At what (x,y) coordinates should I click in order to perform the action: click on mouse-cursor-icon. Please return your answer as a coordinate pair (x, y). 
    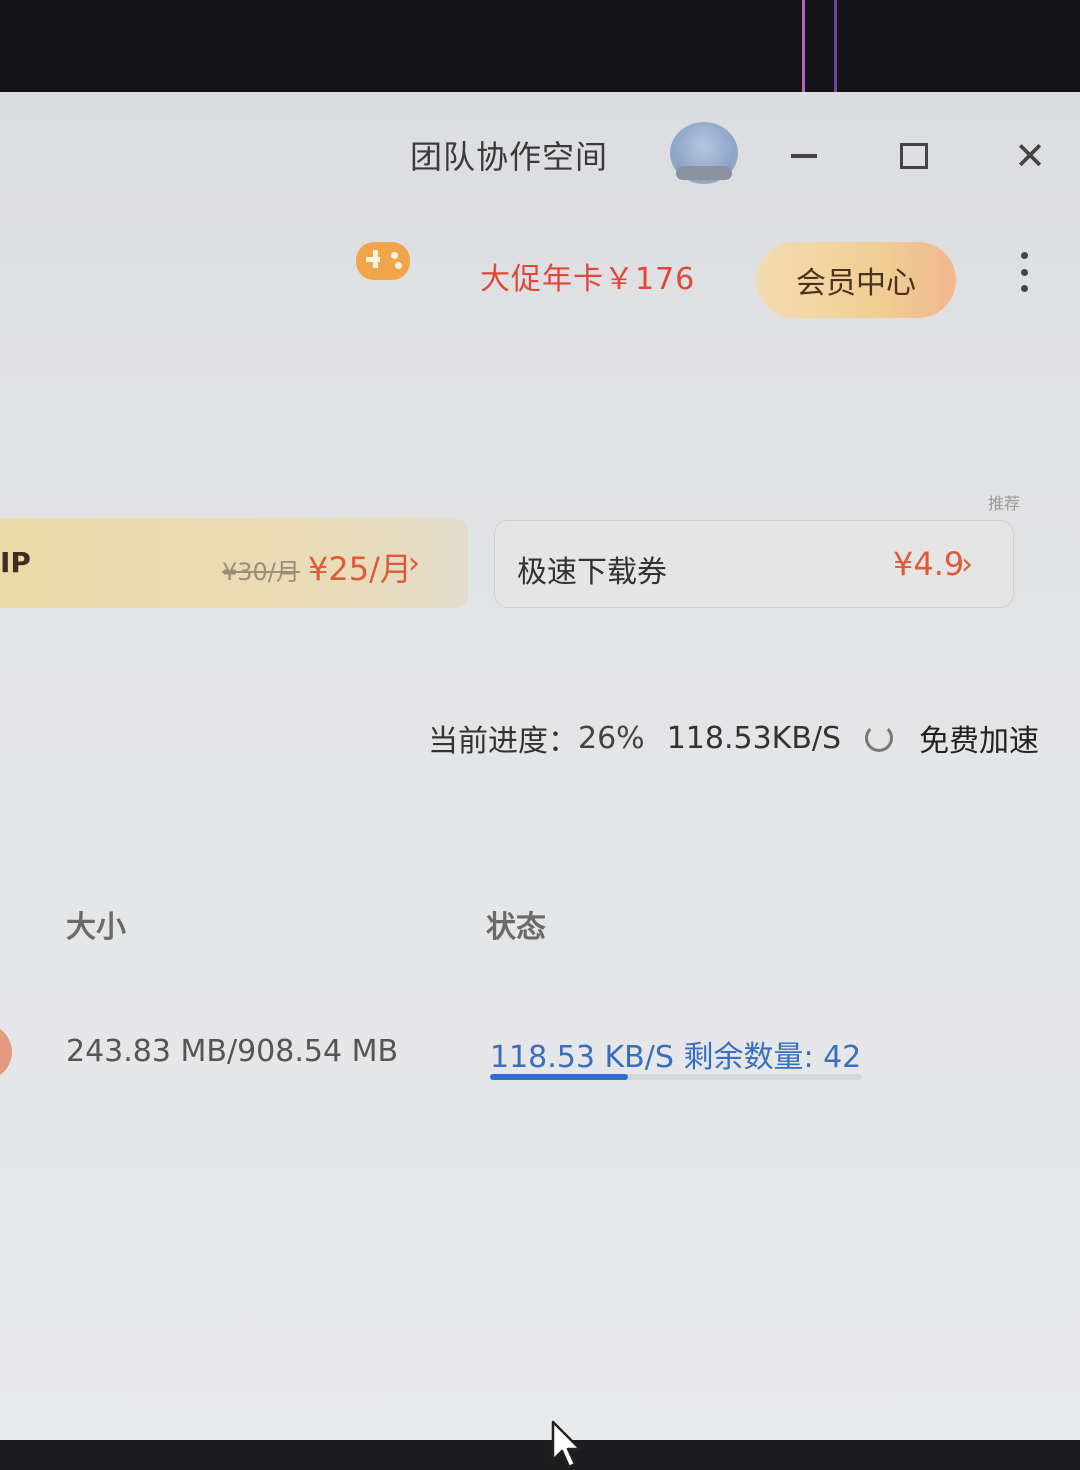
    Looking at the image, I should click on (566, 1444).